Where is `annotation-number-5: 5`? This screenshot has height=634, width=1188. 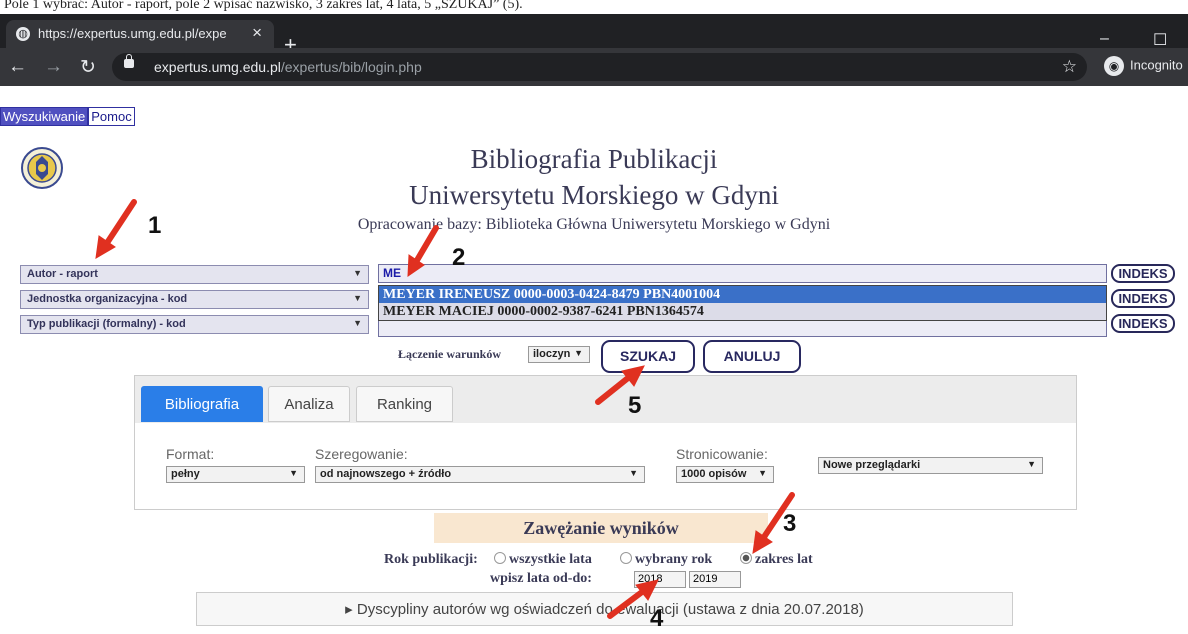 annotation-number-5: 5 is located at coordinates (635, 405).